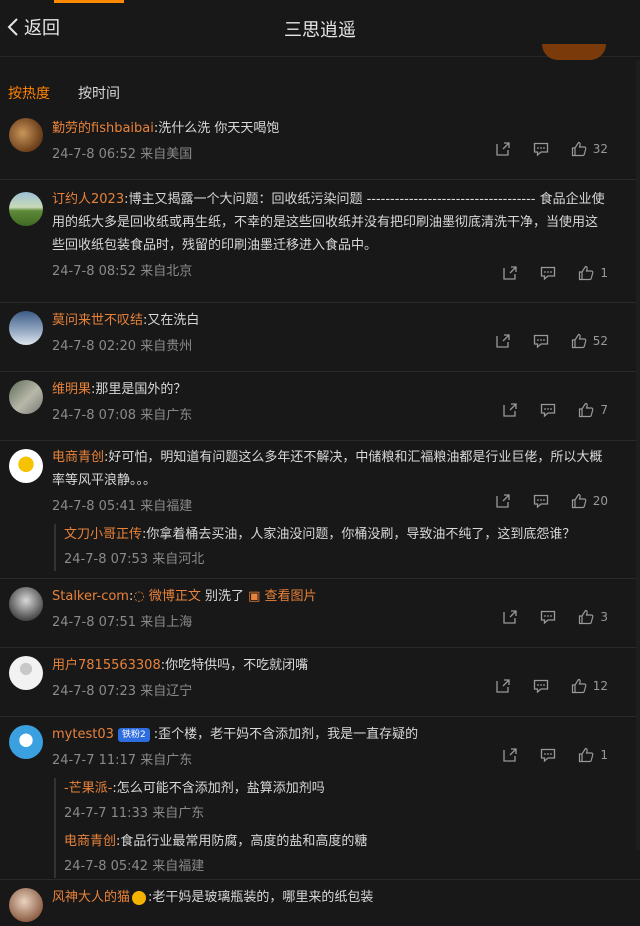 The image size is (640, 926). Describe the element at coordinates (134, 734) in the screenshot. I see `fan-badge: 铁粉2` at that location.